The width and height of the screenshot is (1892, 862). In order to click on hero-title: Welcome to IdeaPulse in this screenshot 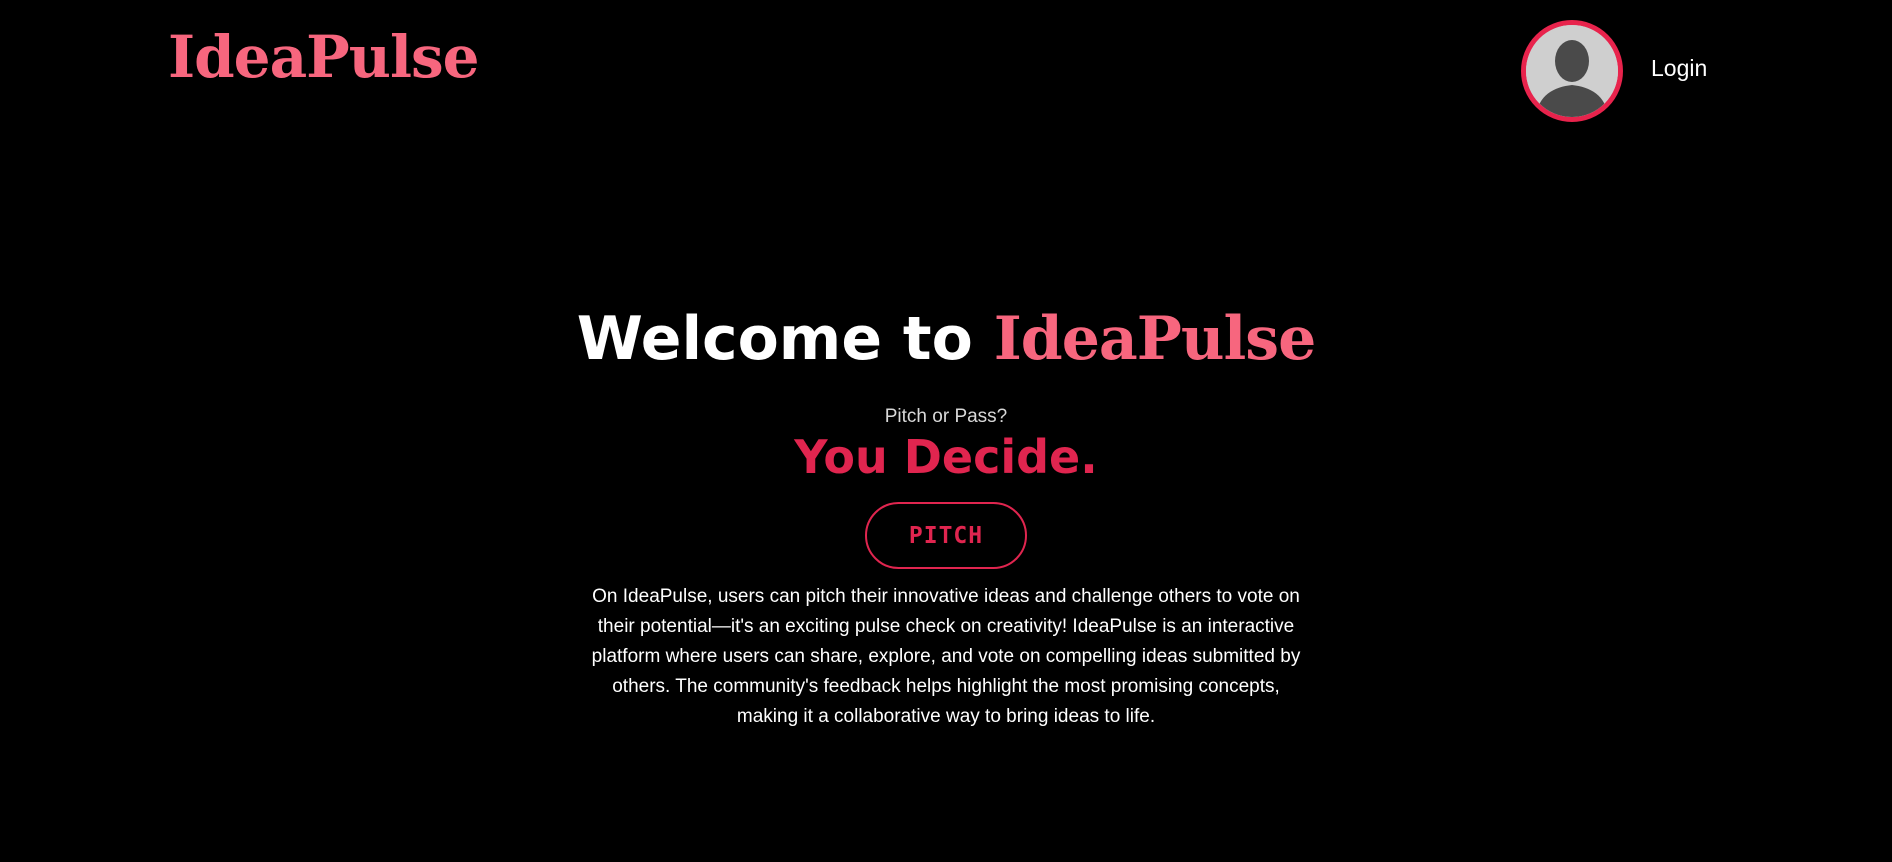, I will do `click(946, 339)`.